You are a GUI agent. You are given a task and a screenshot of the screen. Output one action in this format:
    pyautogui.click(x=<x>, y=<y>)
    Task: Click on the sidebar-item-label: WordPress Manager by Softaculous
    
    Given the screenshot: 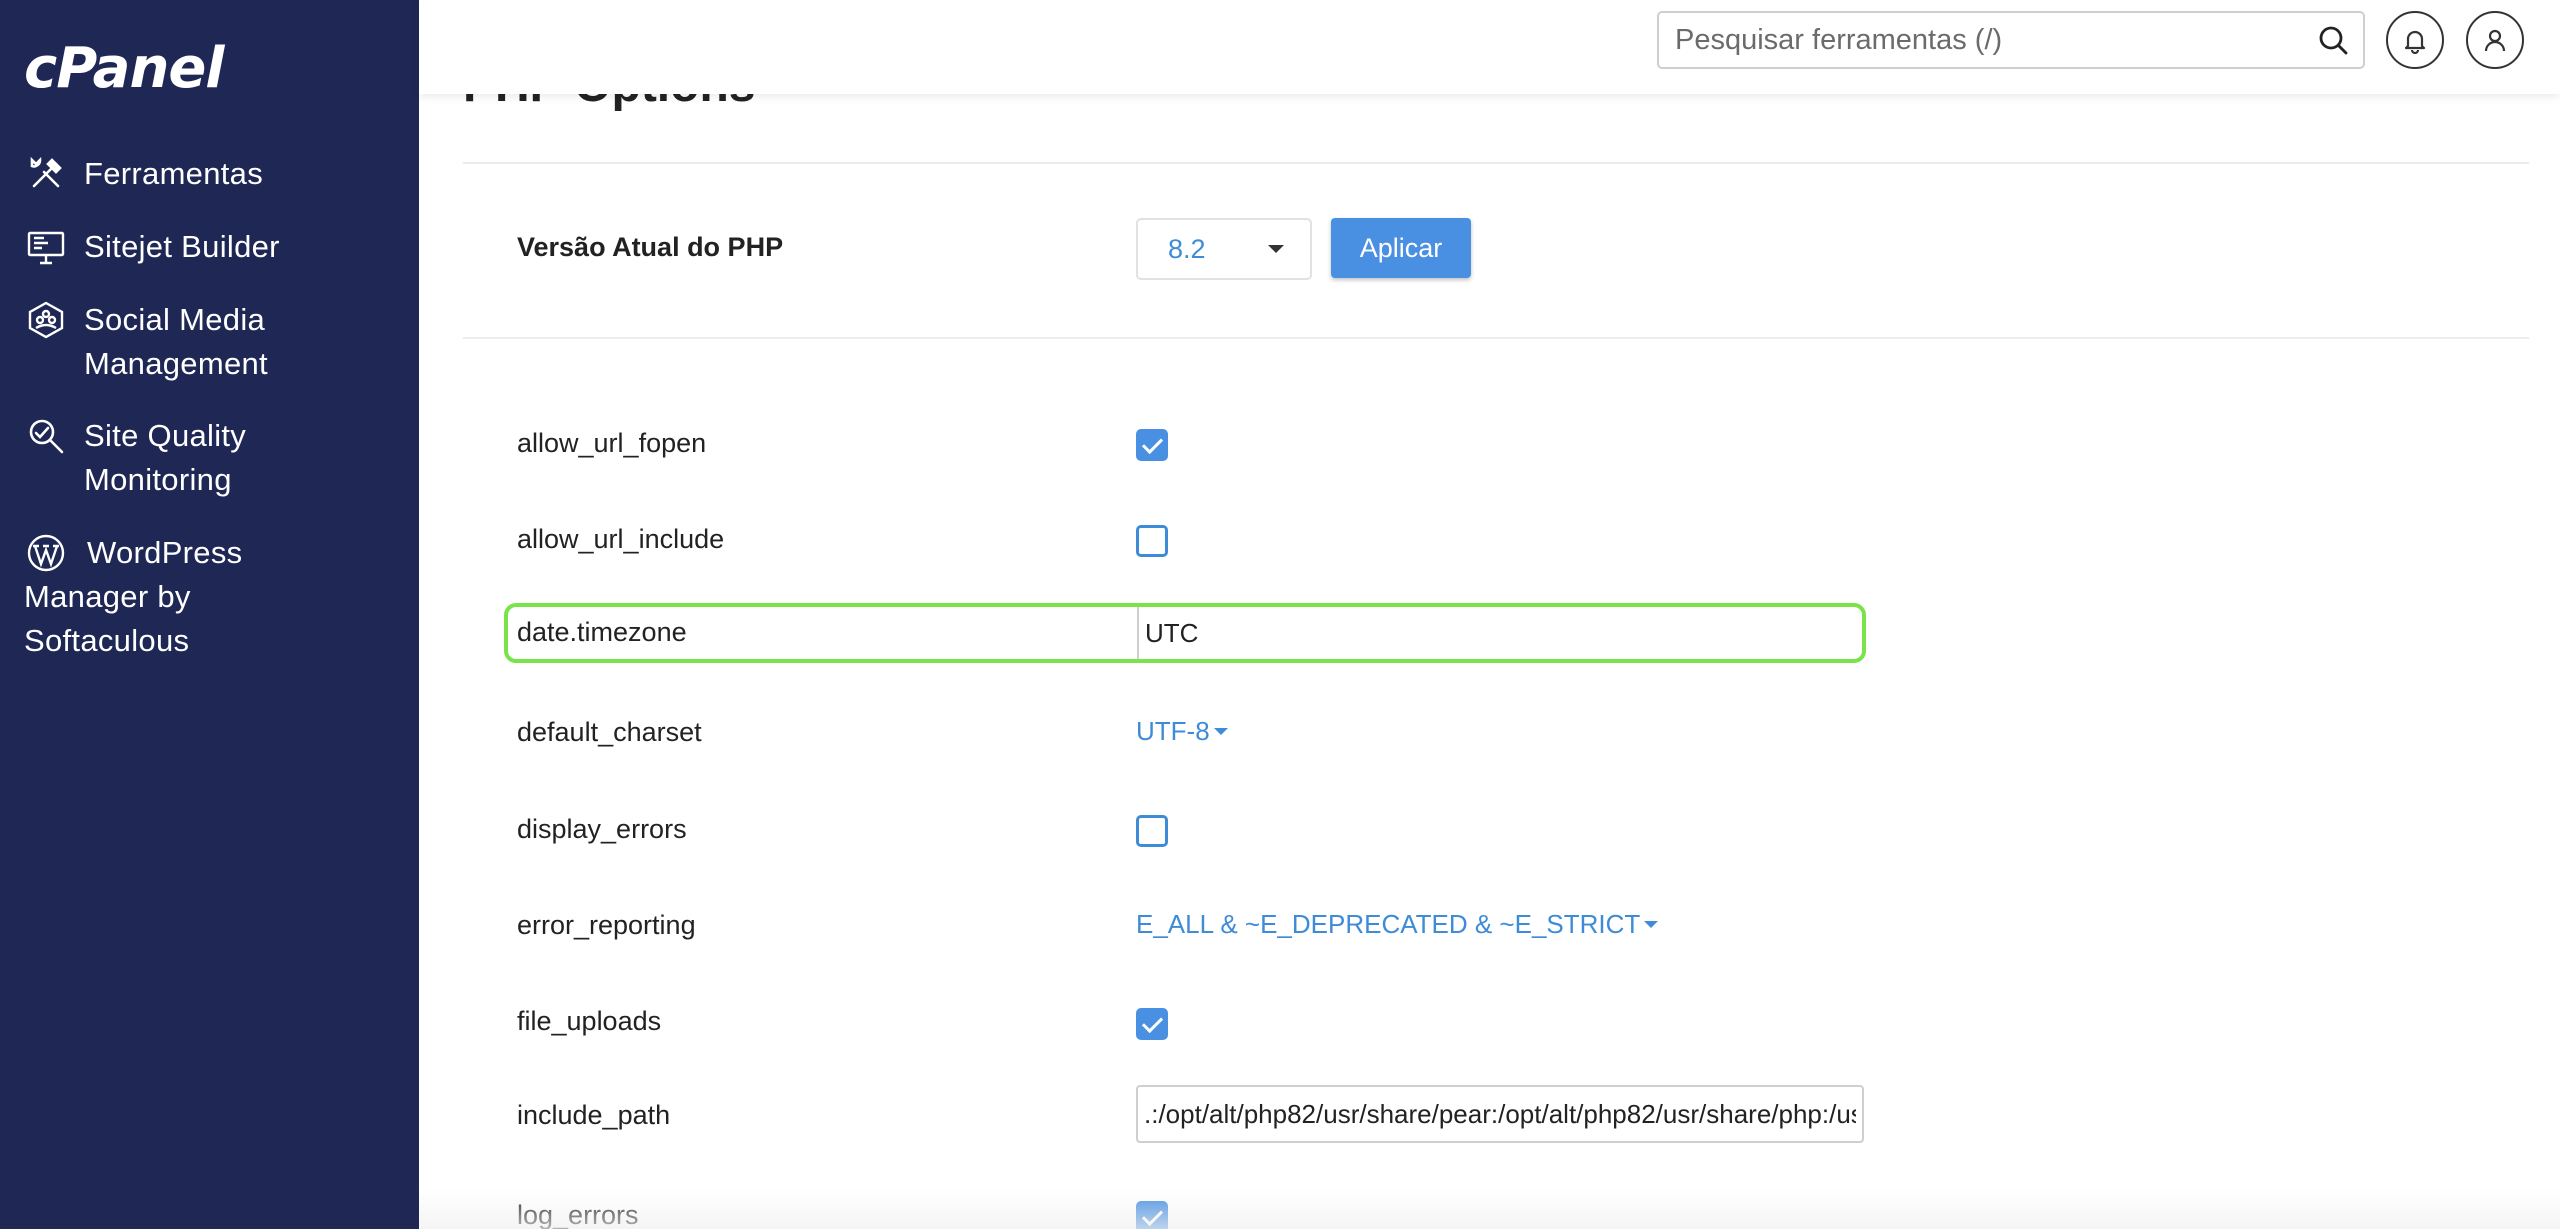 What is the action you would take?
    pyautogui.click(x=133, y=596)
    